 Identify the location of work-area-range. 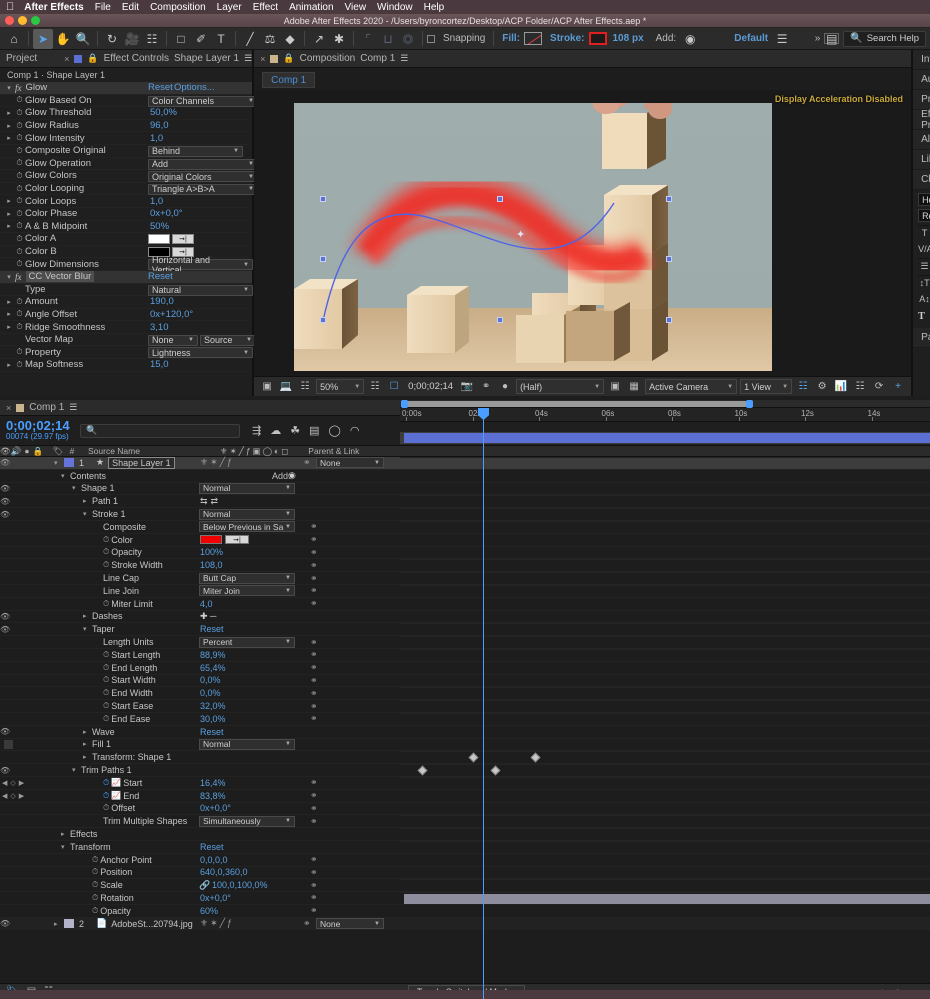
(575, 404).